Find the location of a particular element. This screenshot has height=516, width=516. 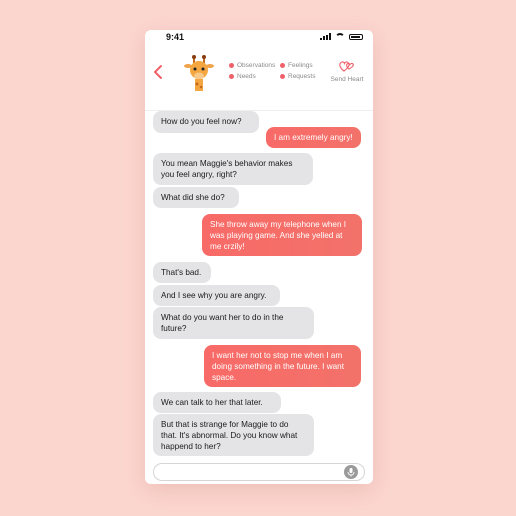

mic-button is located at coordinates (351, 472).